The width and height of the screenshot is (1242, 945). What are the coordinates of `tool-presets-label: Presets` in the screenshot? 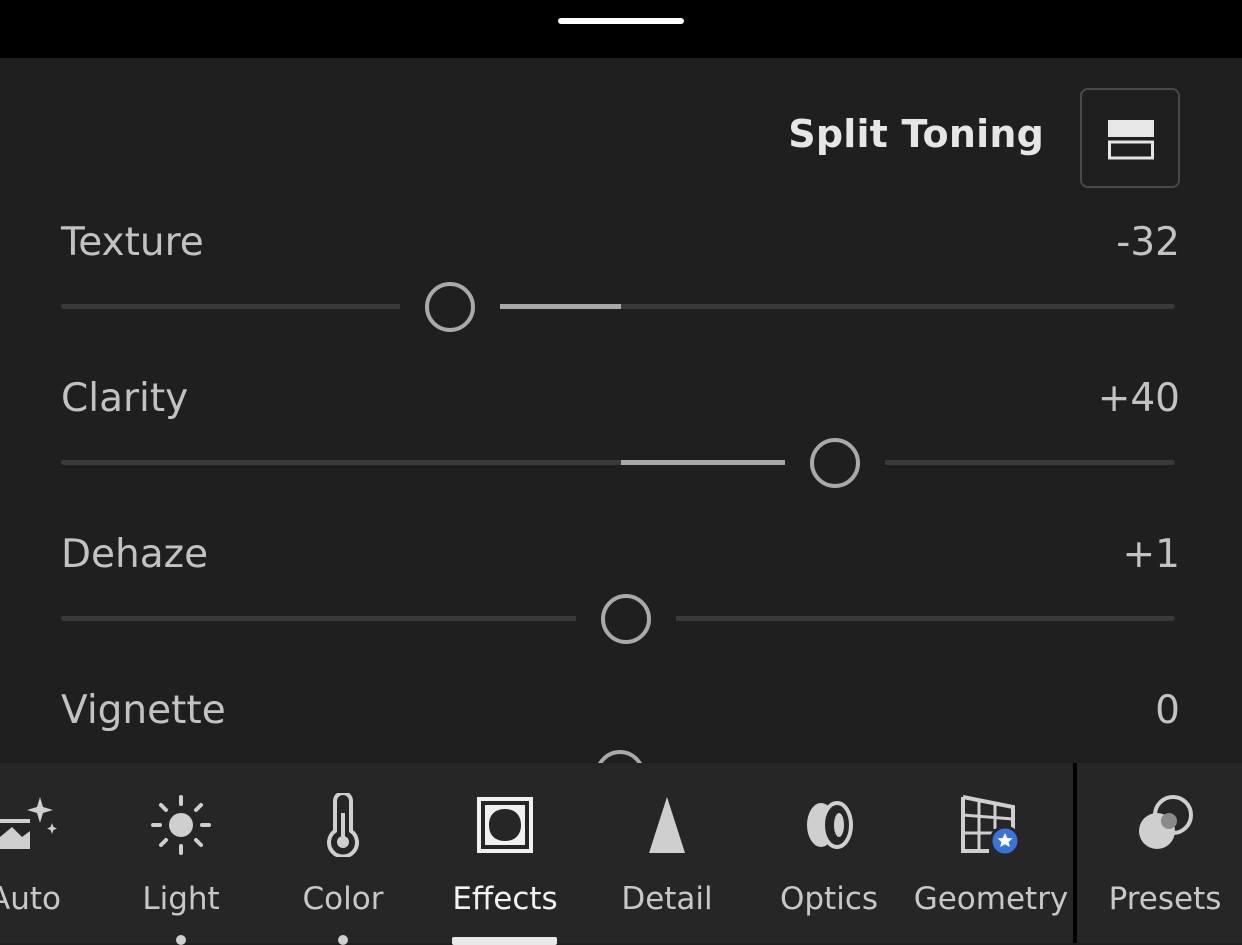 It's located at (1165, 899).